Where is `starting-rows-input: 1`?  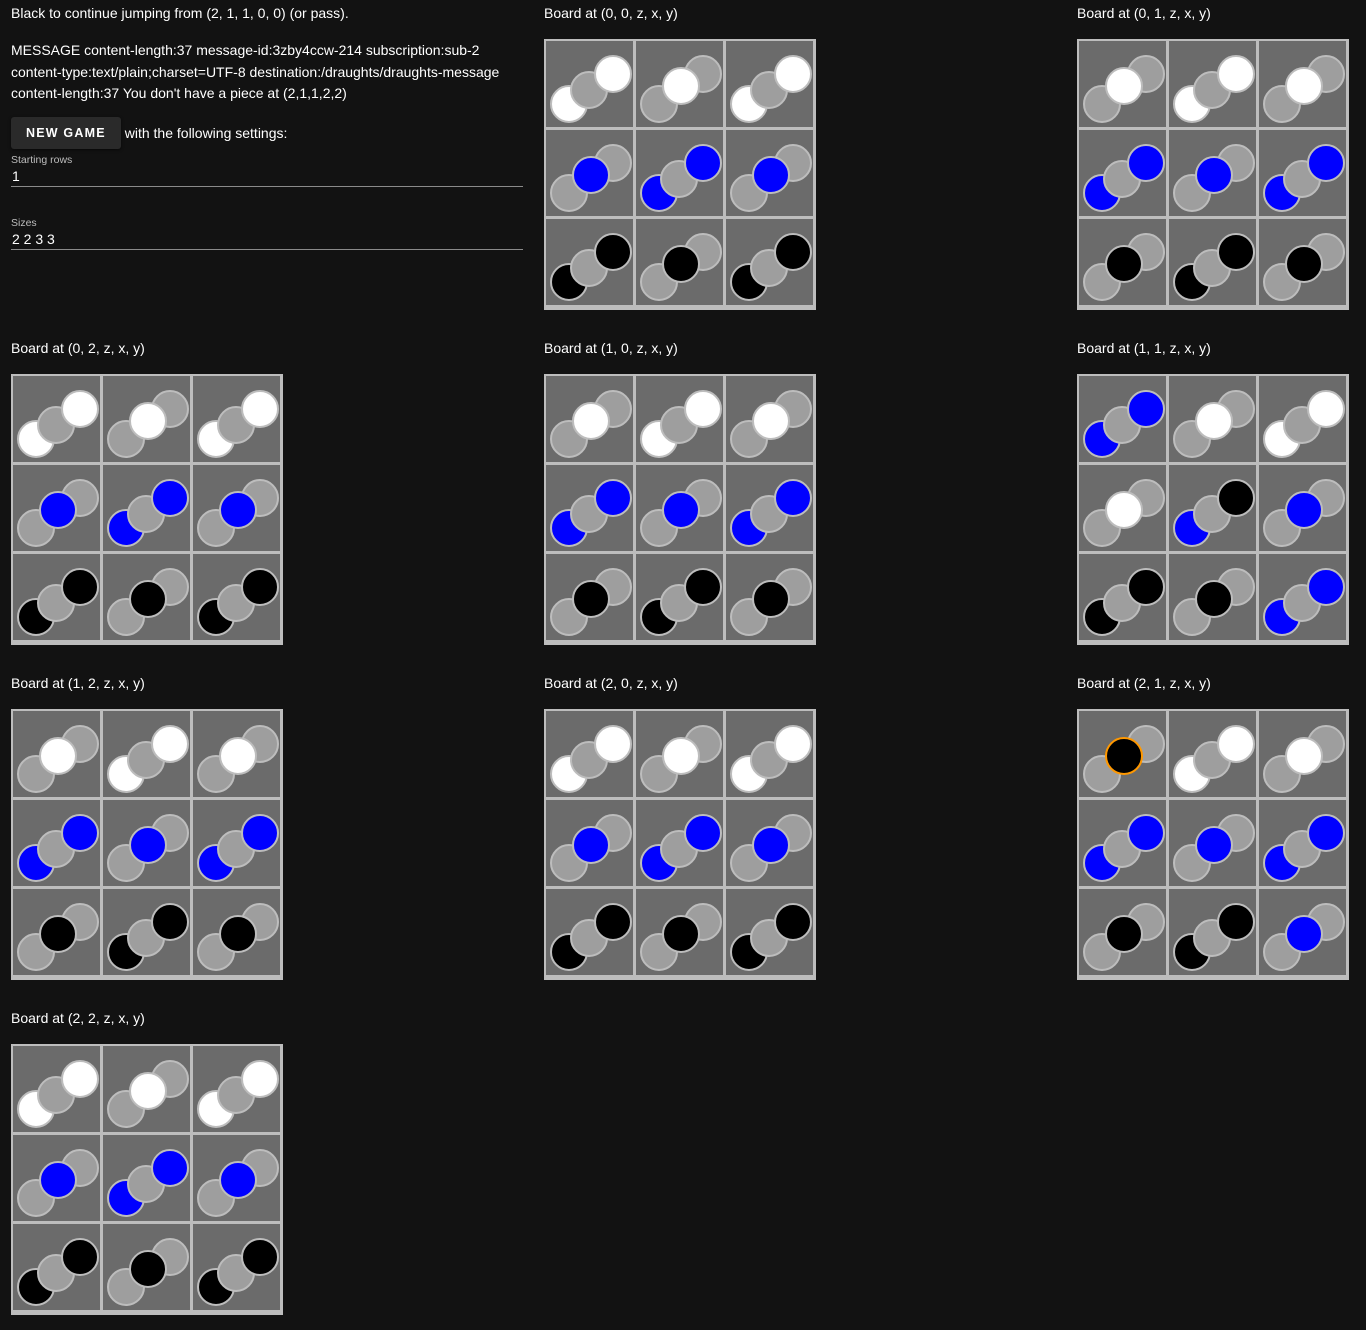 starting-rows-input: 1 is located at coordinates (267, 176).